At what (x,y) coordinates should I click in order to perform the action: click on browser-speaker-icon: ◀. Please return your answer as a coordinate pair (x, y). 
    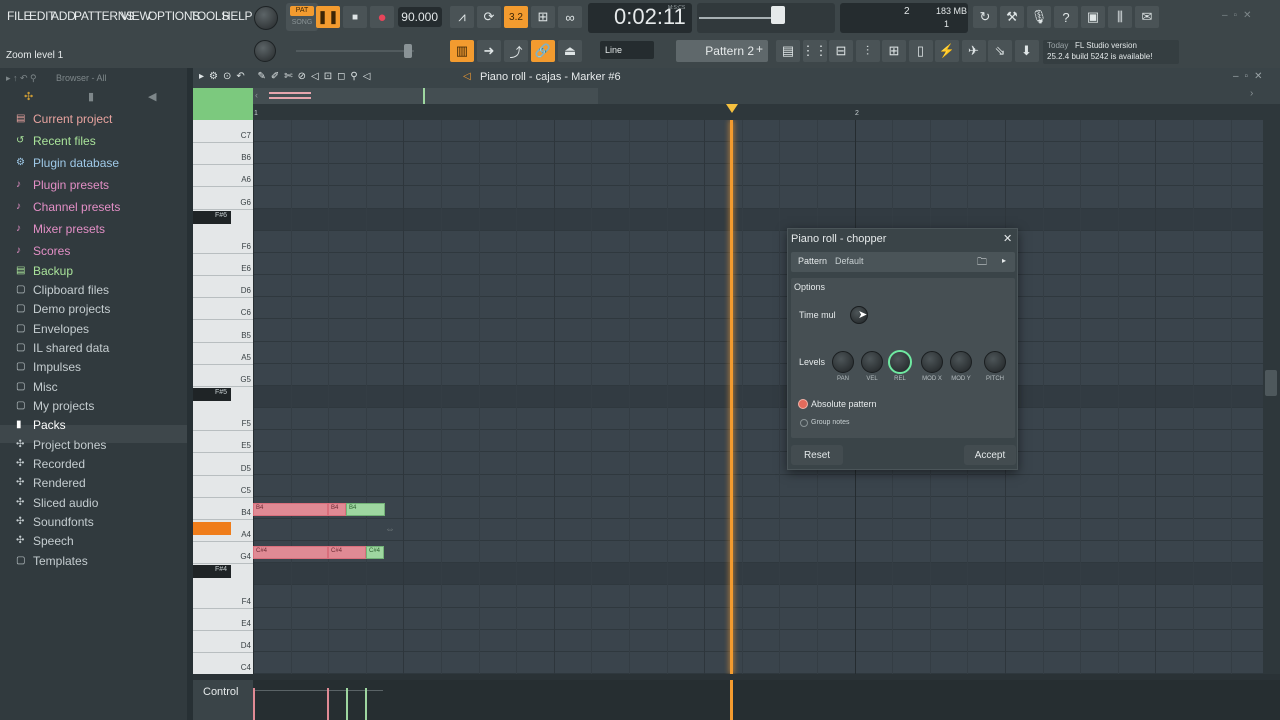
    Looking at the image, I should click on (152, 96).